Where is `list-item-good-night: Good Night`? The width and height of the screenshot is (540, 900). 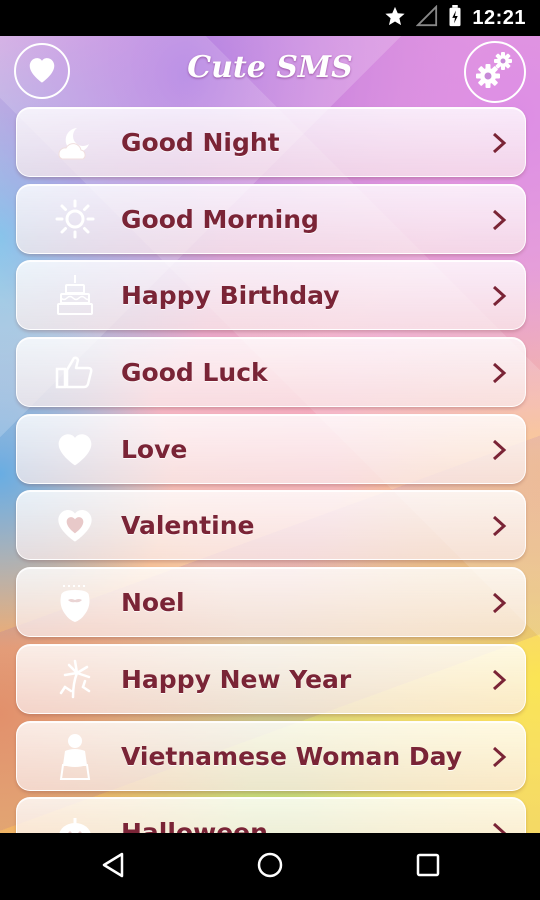
list-item-good-night: Good Night is located at coordinates (271, 142).